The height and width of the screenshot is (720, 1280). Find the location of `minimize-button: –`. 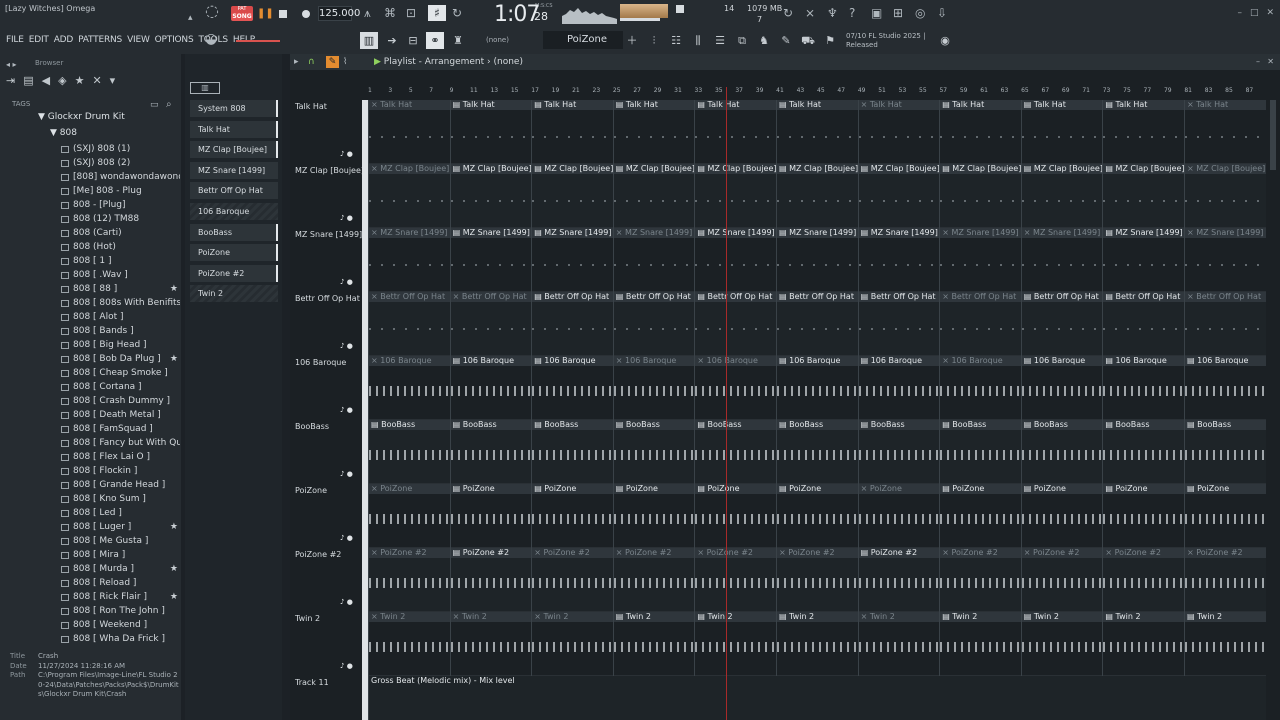

minimize-button: – is located at coordinates (1239, 13).